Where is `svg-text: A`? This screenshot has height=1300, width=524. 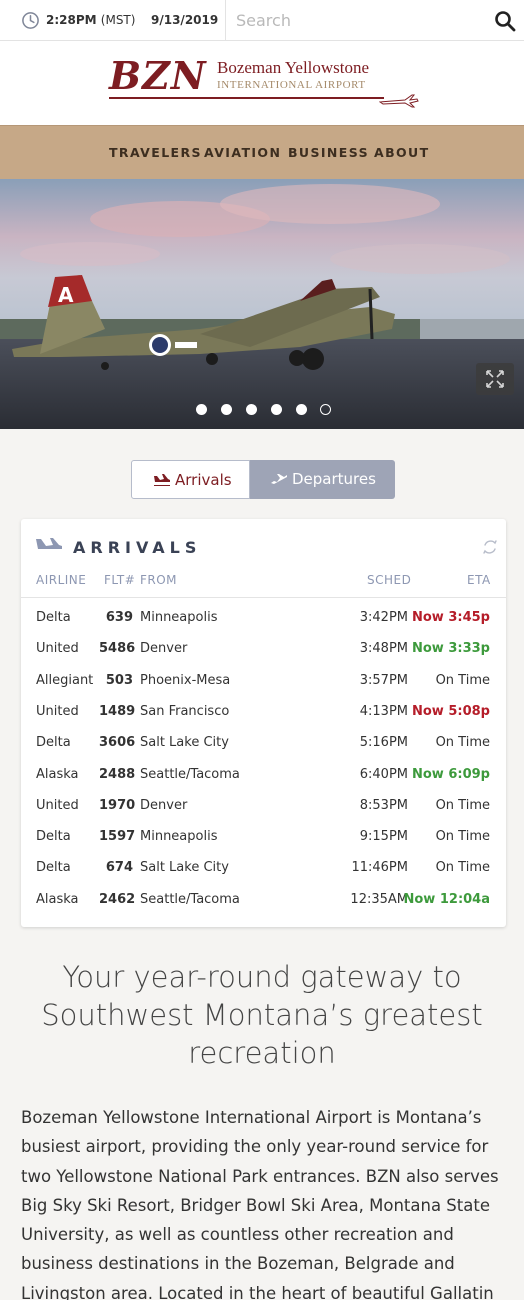 svg-text: A is located at coordinates (66, 295).